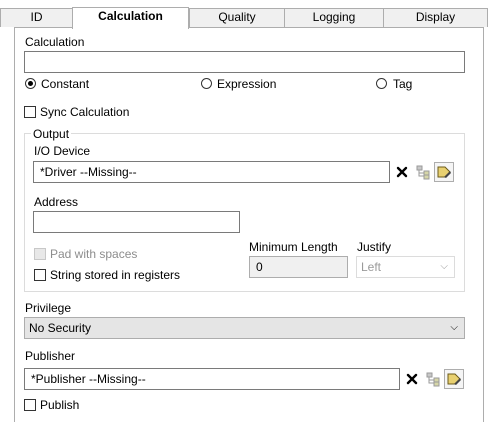  I want to click on calculation-input, so click(244, 62).